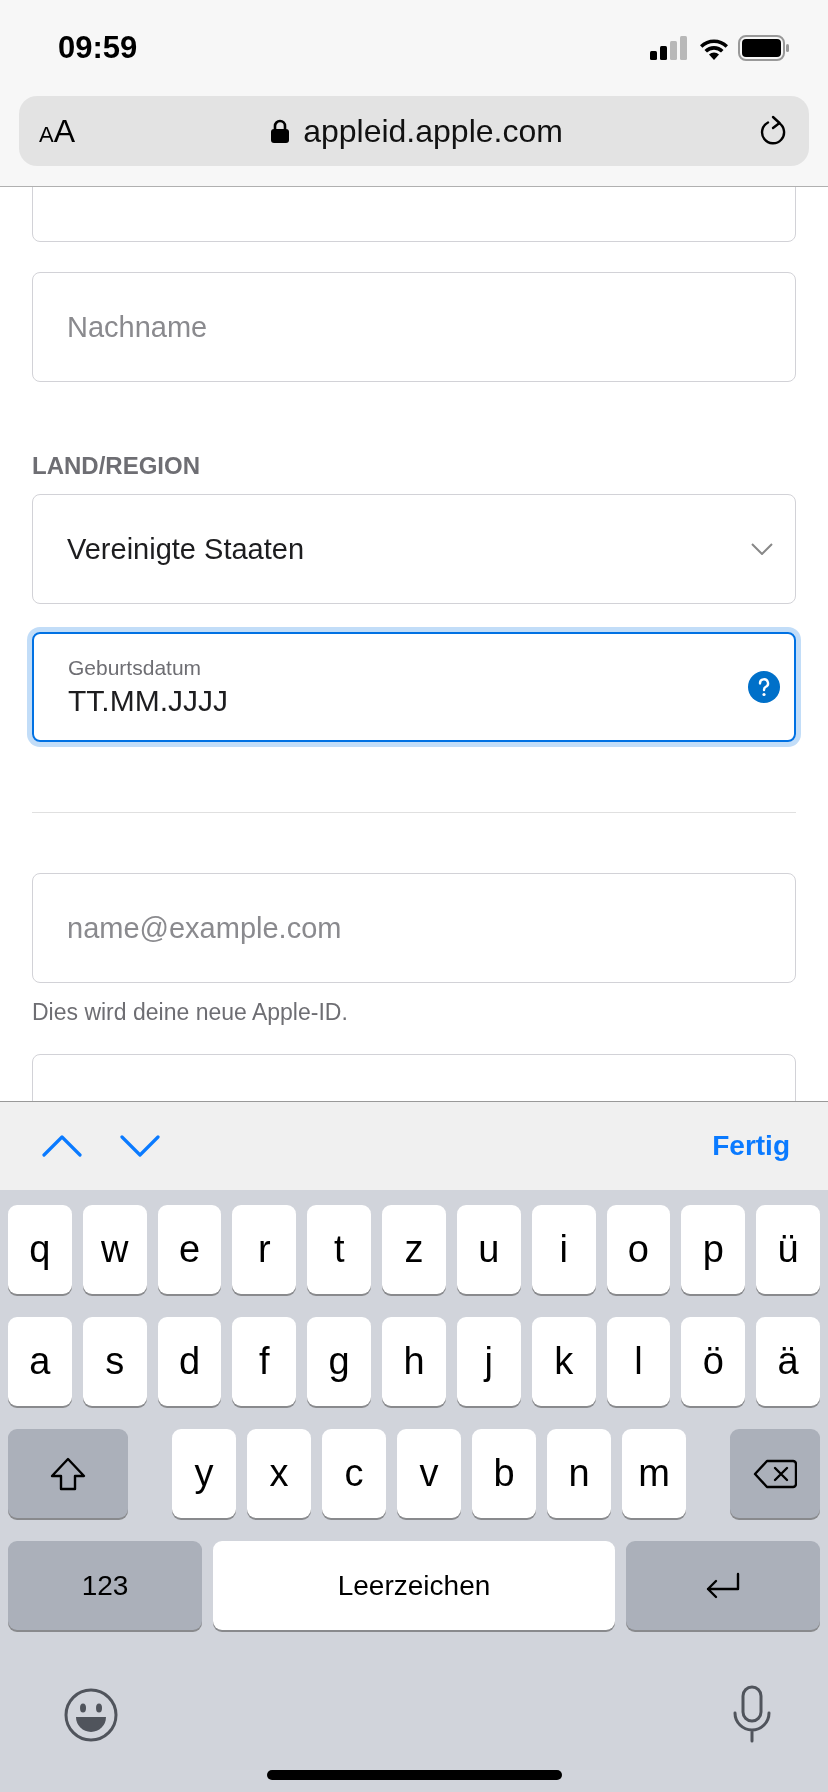 This screenshot has height=1792, width=828. I want to click on return-icon, so click(723, 1585).